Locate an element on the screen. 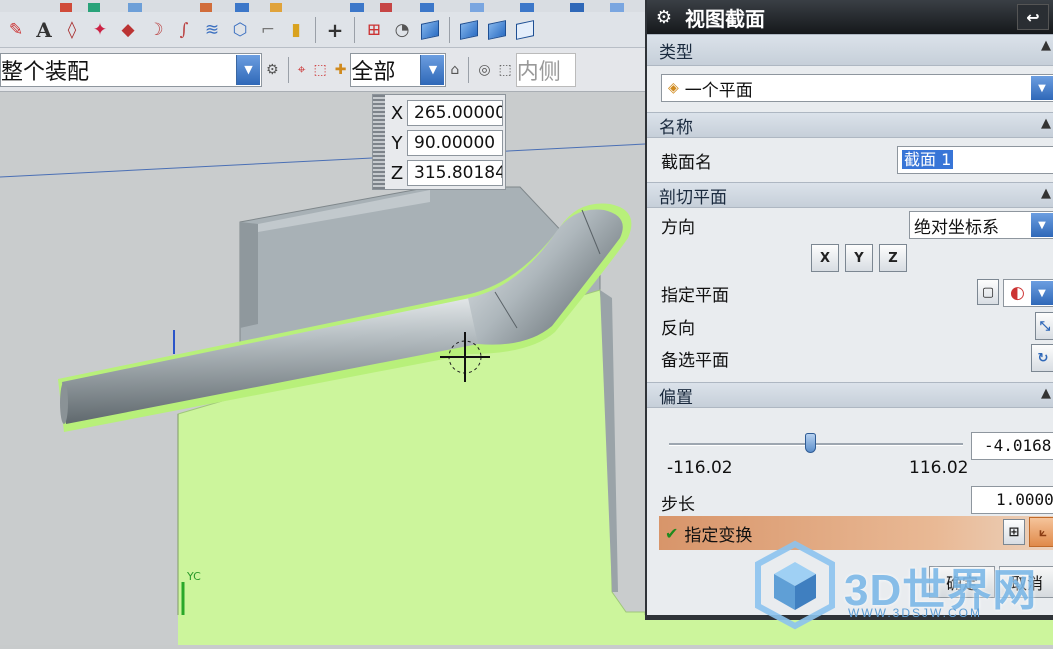 This screenshot has height=649, width=1053. plane-dialog-button: ▢ is located at coordinates (988, 292).